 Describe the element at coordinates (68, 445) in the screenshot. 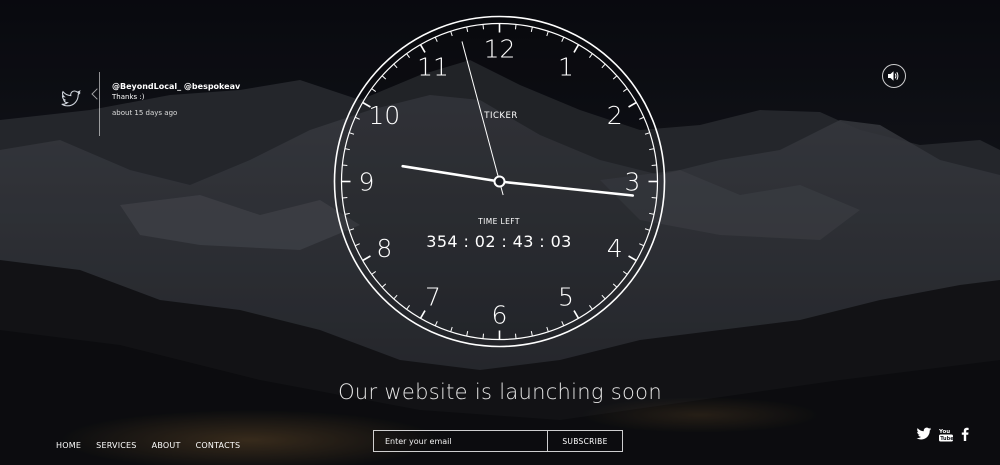

I see `nav-home: HOME` at that location.